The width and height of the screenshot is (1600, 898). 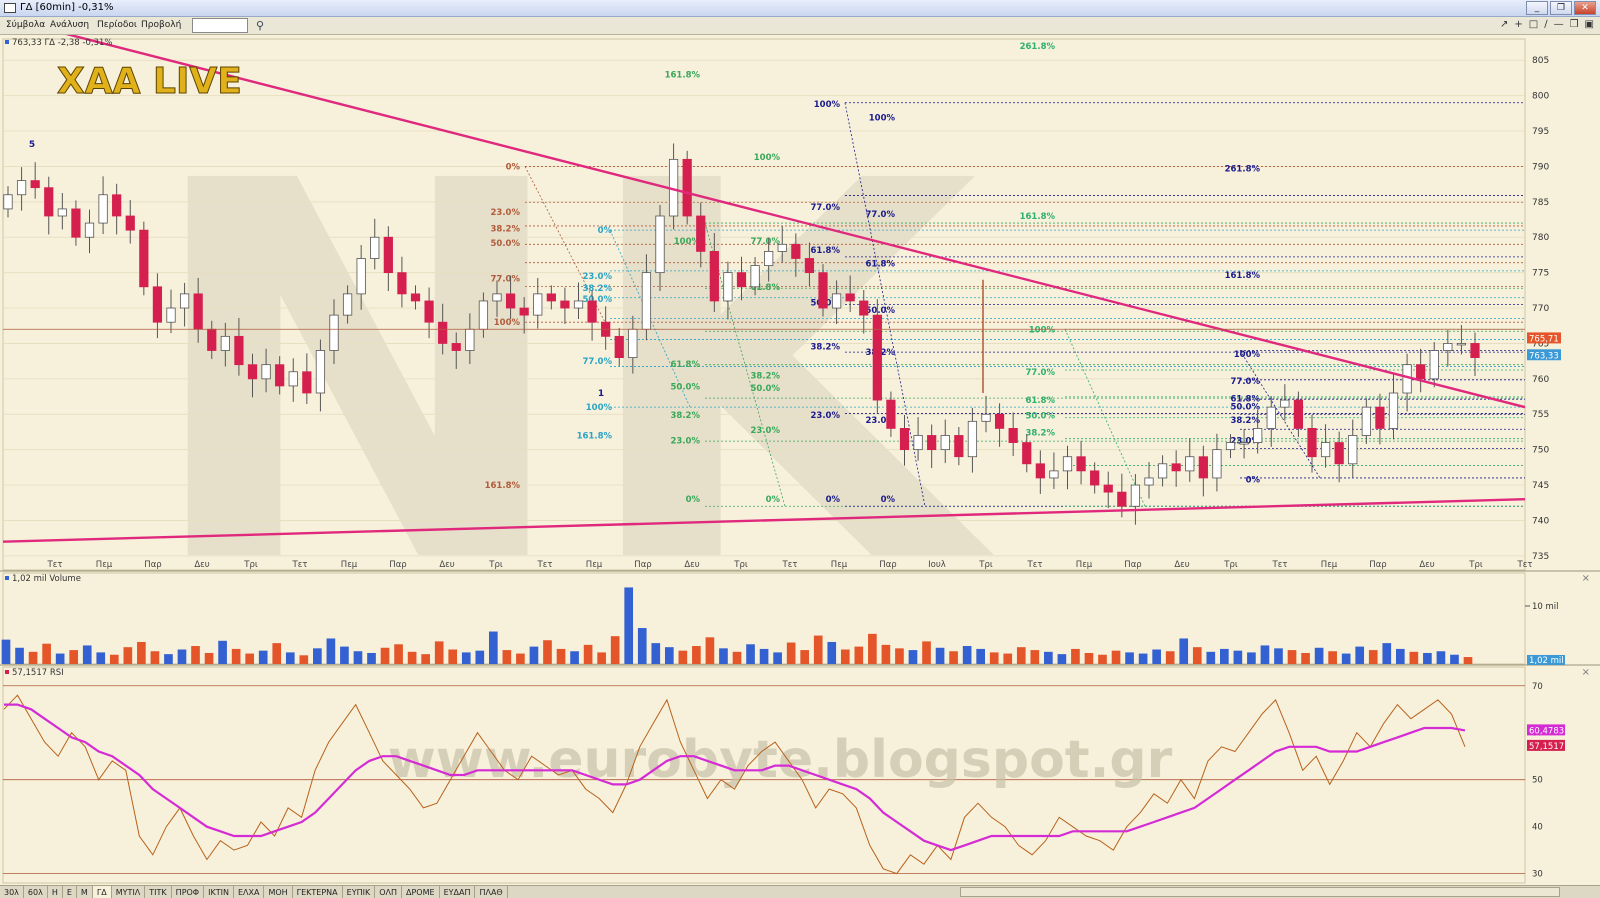 What do you see at coordinates (149, 81) in the screenshot?
I see `logo-text: XAA LIVE` at bounding box center [149, 81].